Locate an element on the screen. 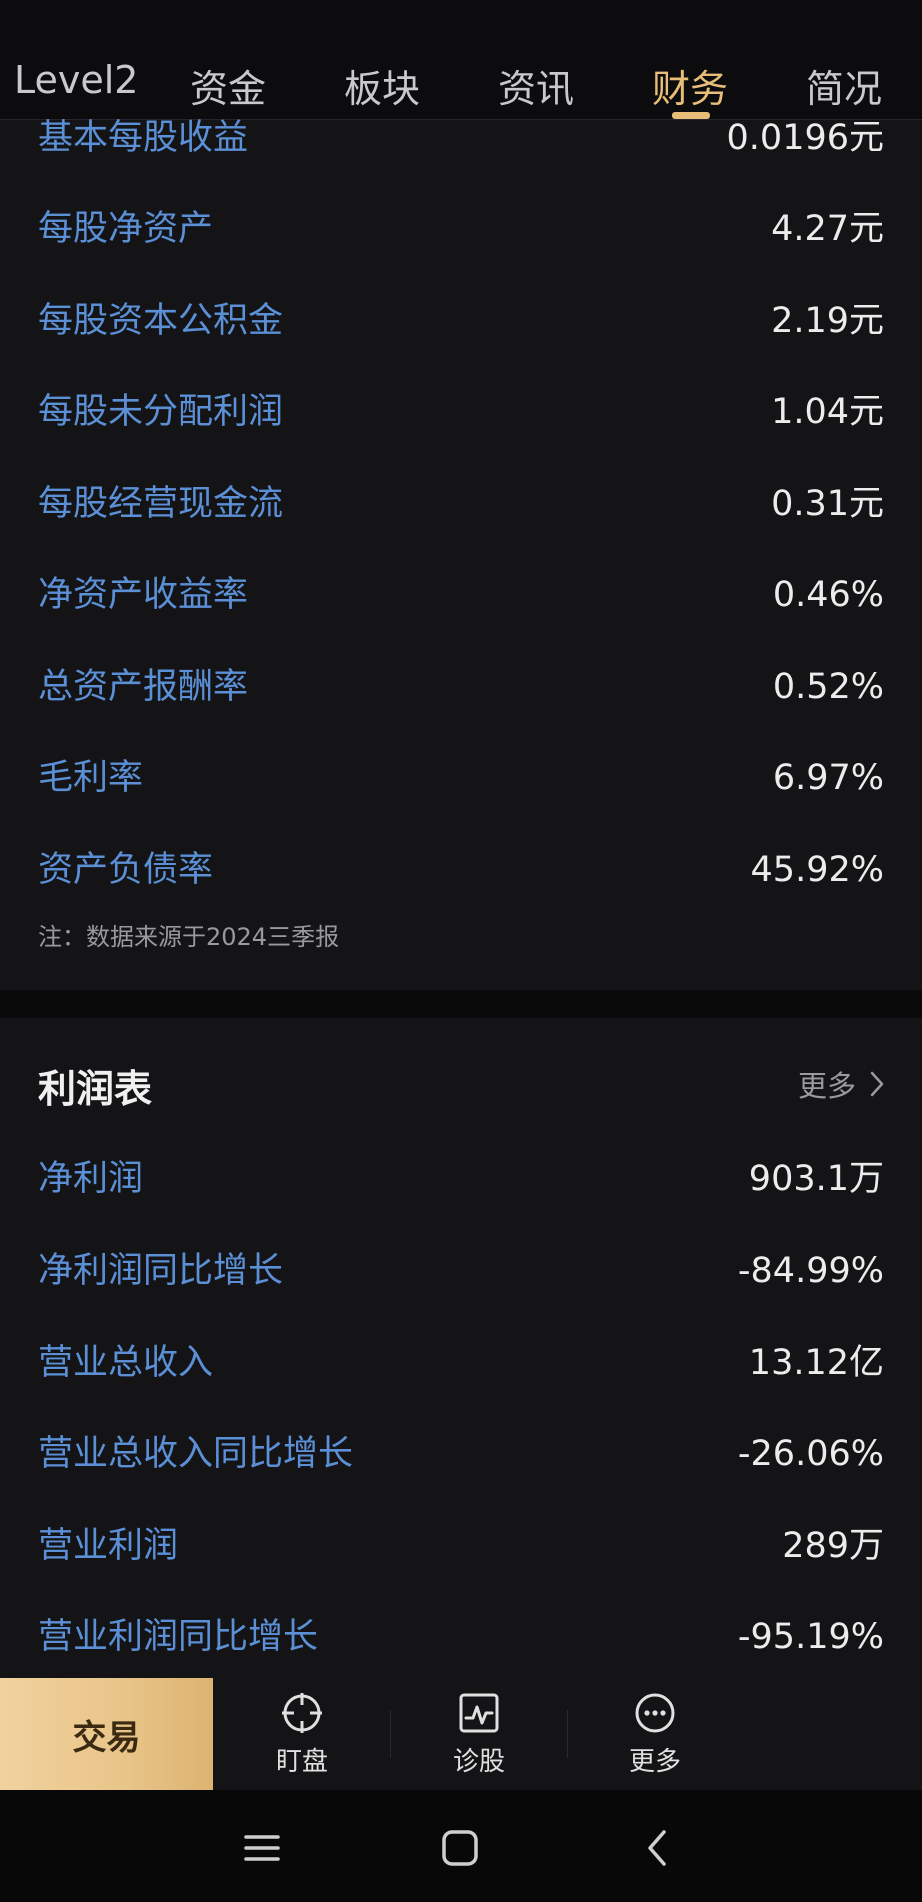 The width and height of the screenshot is (922, 1902). indicator-value: 45.92% is located at coordinates (817, 870).